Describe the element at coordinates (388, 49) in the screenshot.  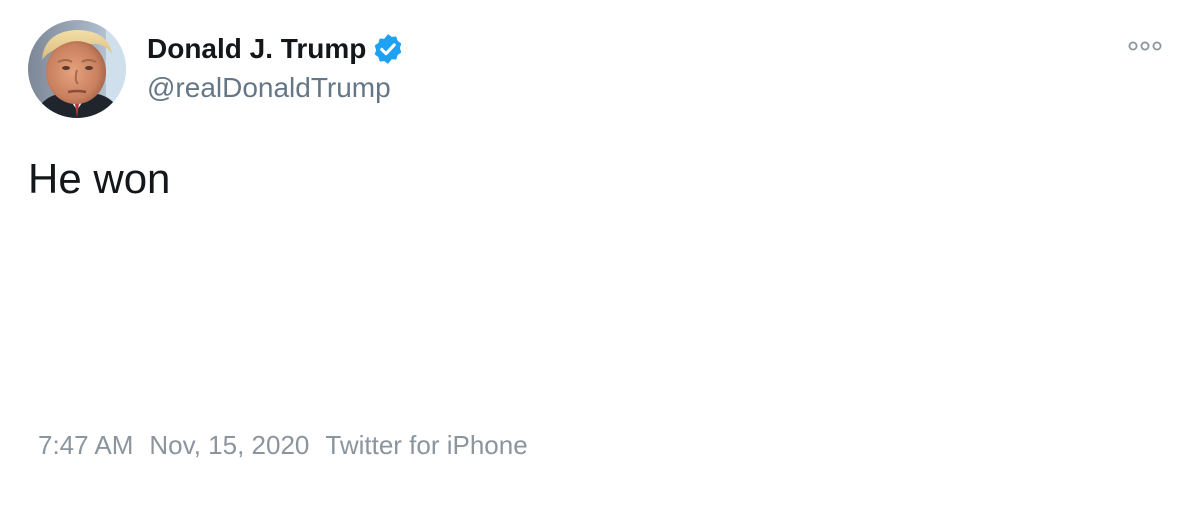
I see `verified-badge-icon` at that location.